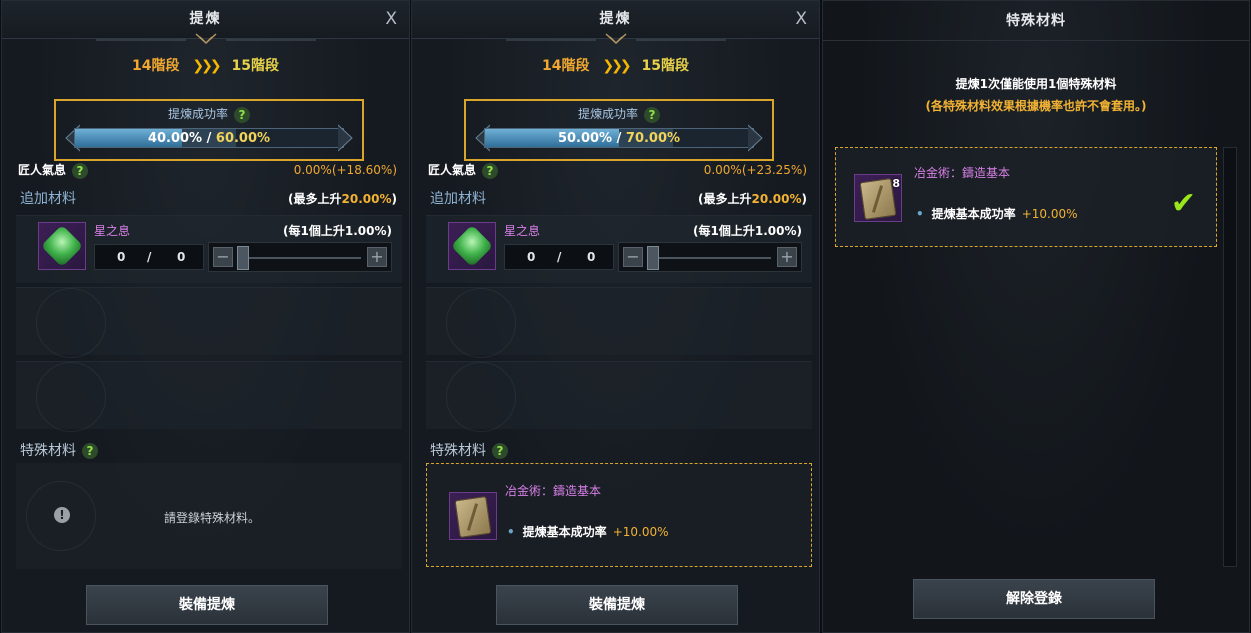  I want to click on usage-notice: 提煉1次僅能使用1個特殊材料, so click(1036, 84).